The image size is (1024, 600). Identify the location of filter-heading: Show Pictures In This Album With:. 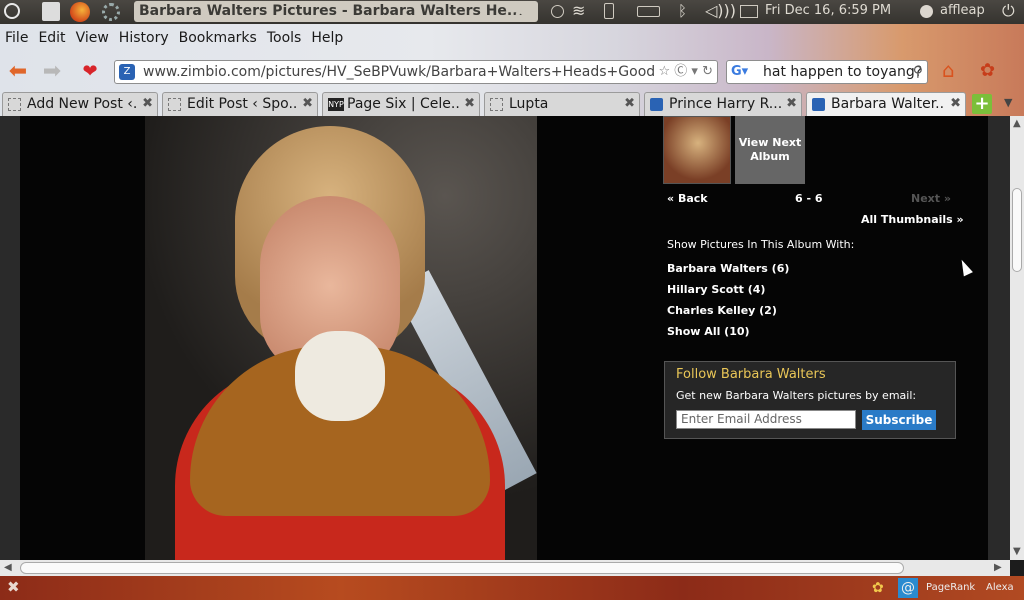
(761, 244).